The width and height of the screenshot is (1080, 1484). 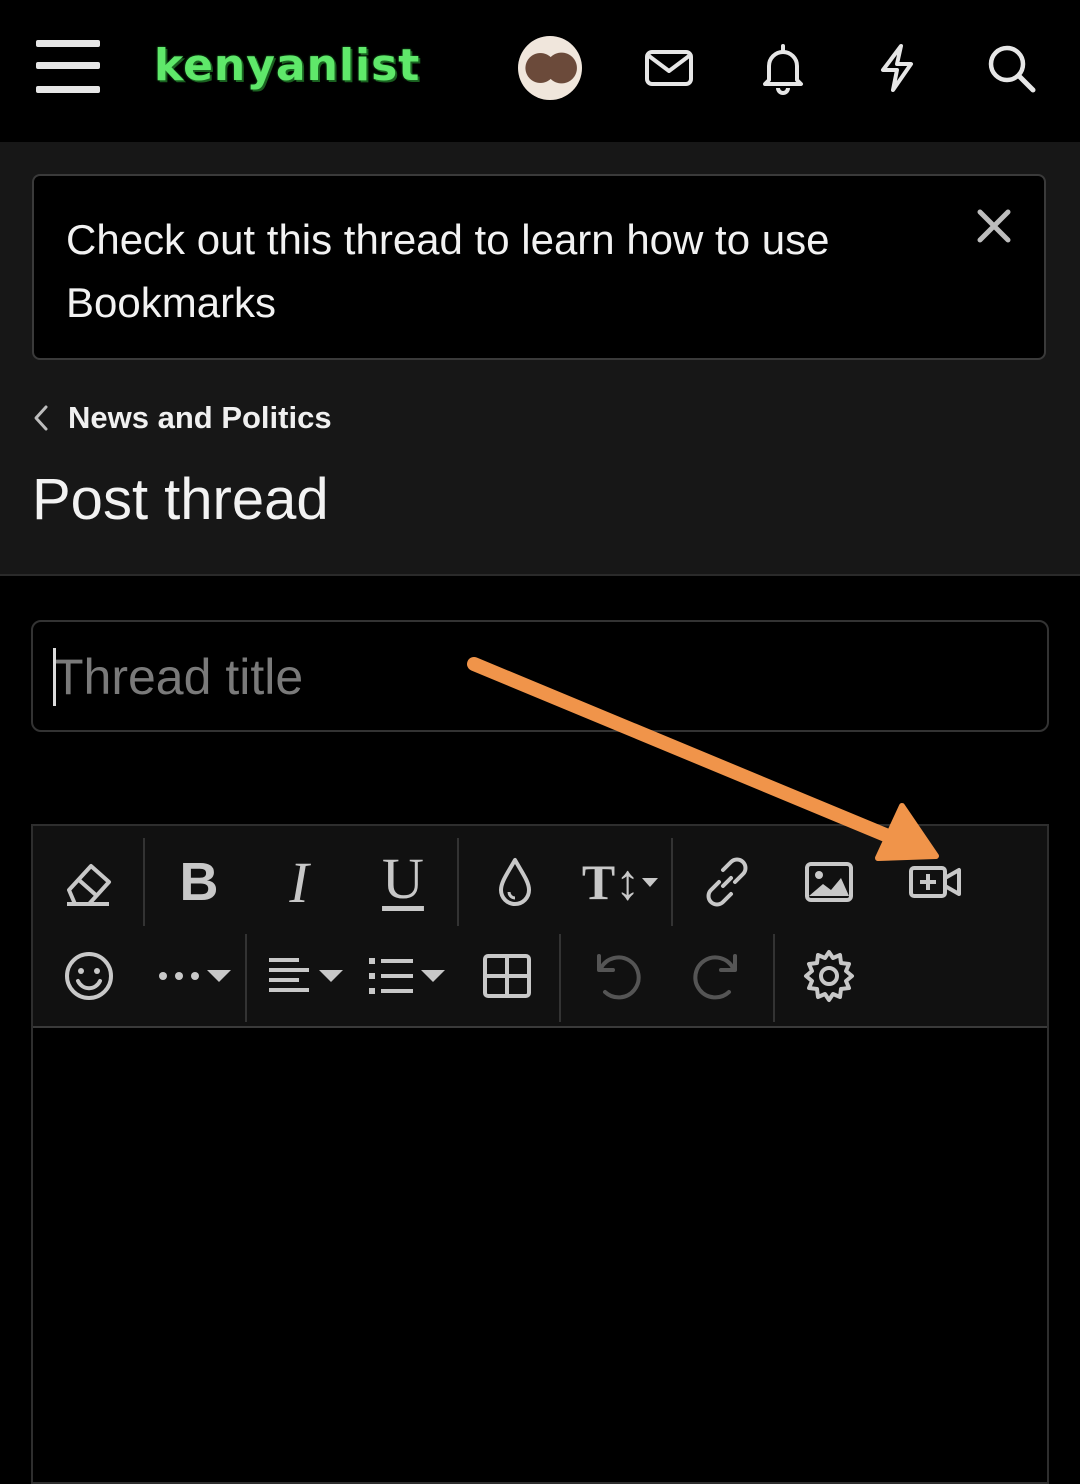 I want to click on search-icon, so click(x=1011, y=68).